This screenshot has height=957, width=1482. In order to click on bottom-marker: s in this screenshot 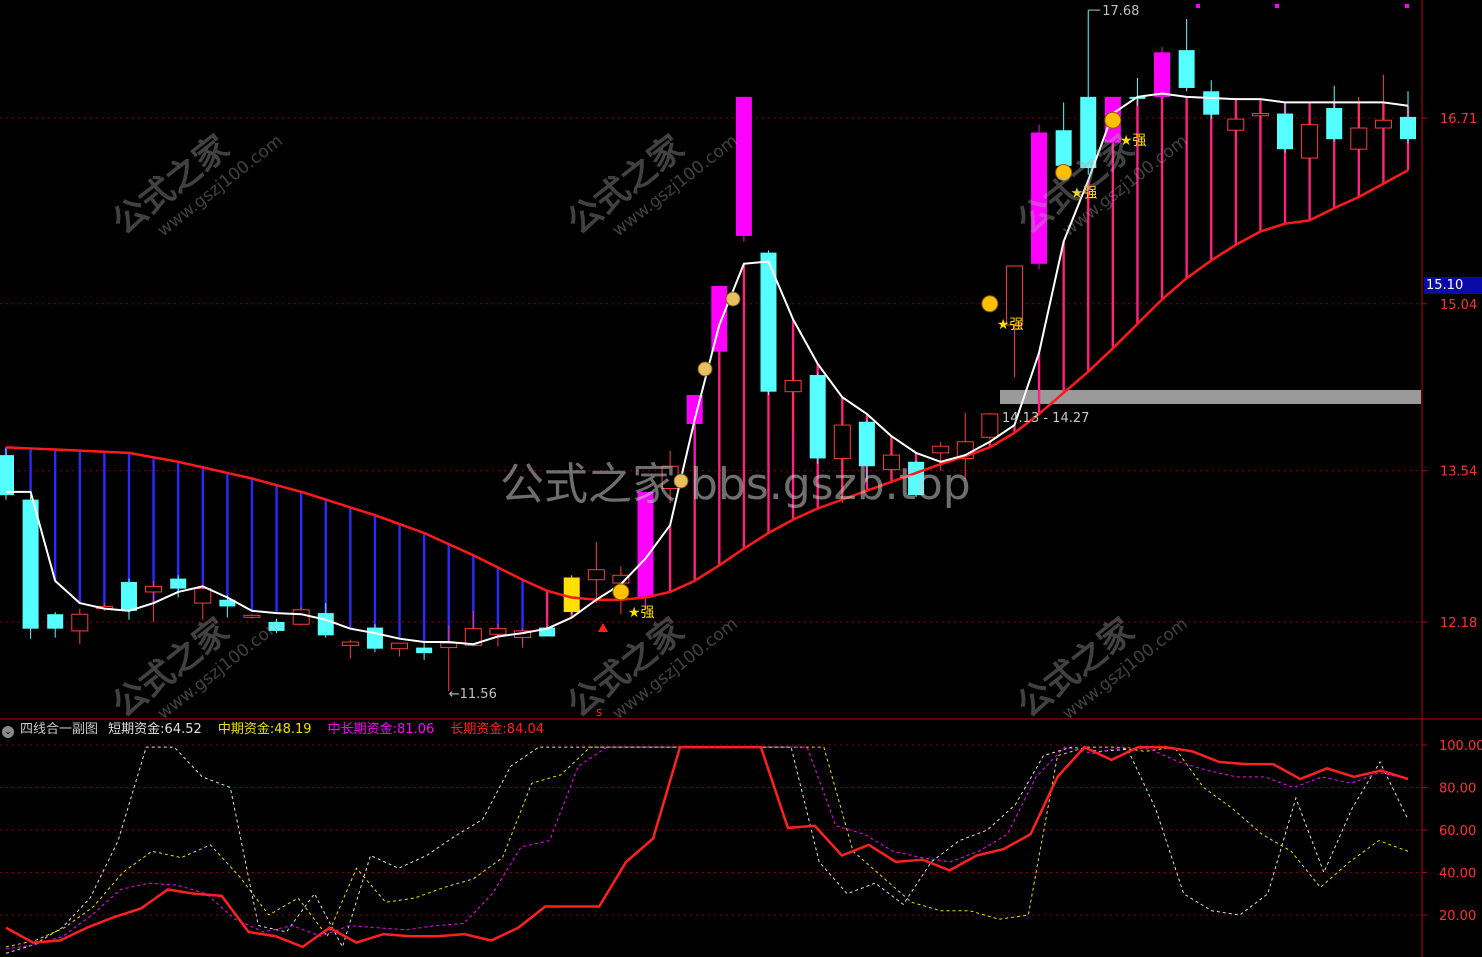, I will do `click(599, 712)`.